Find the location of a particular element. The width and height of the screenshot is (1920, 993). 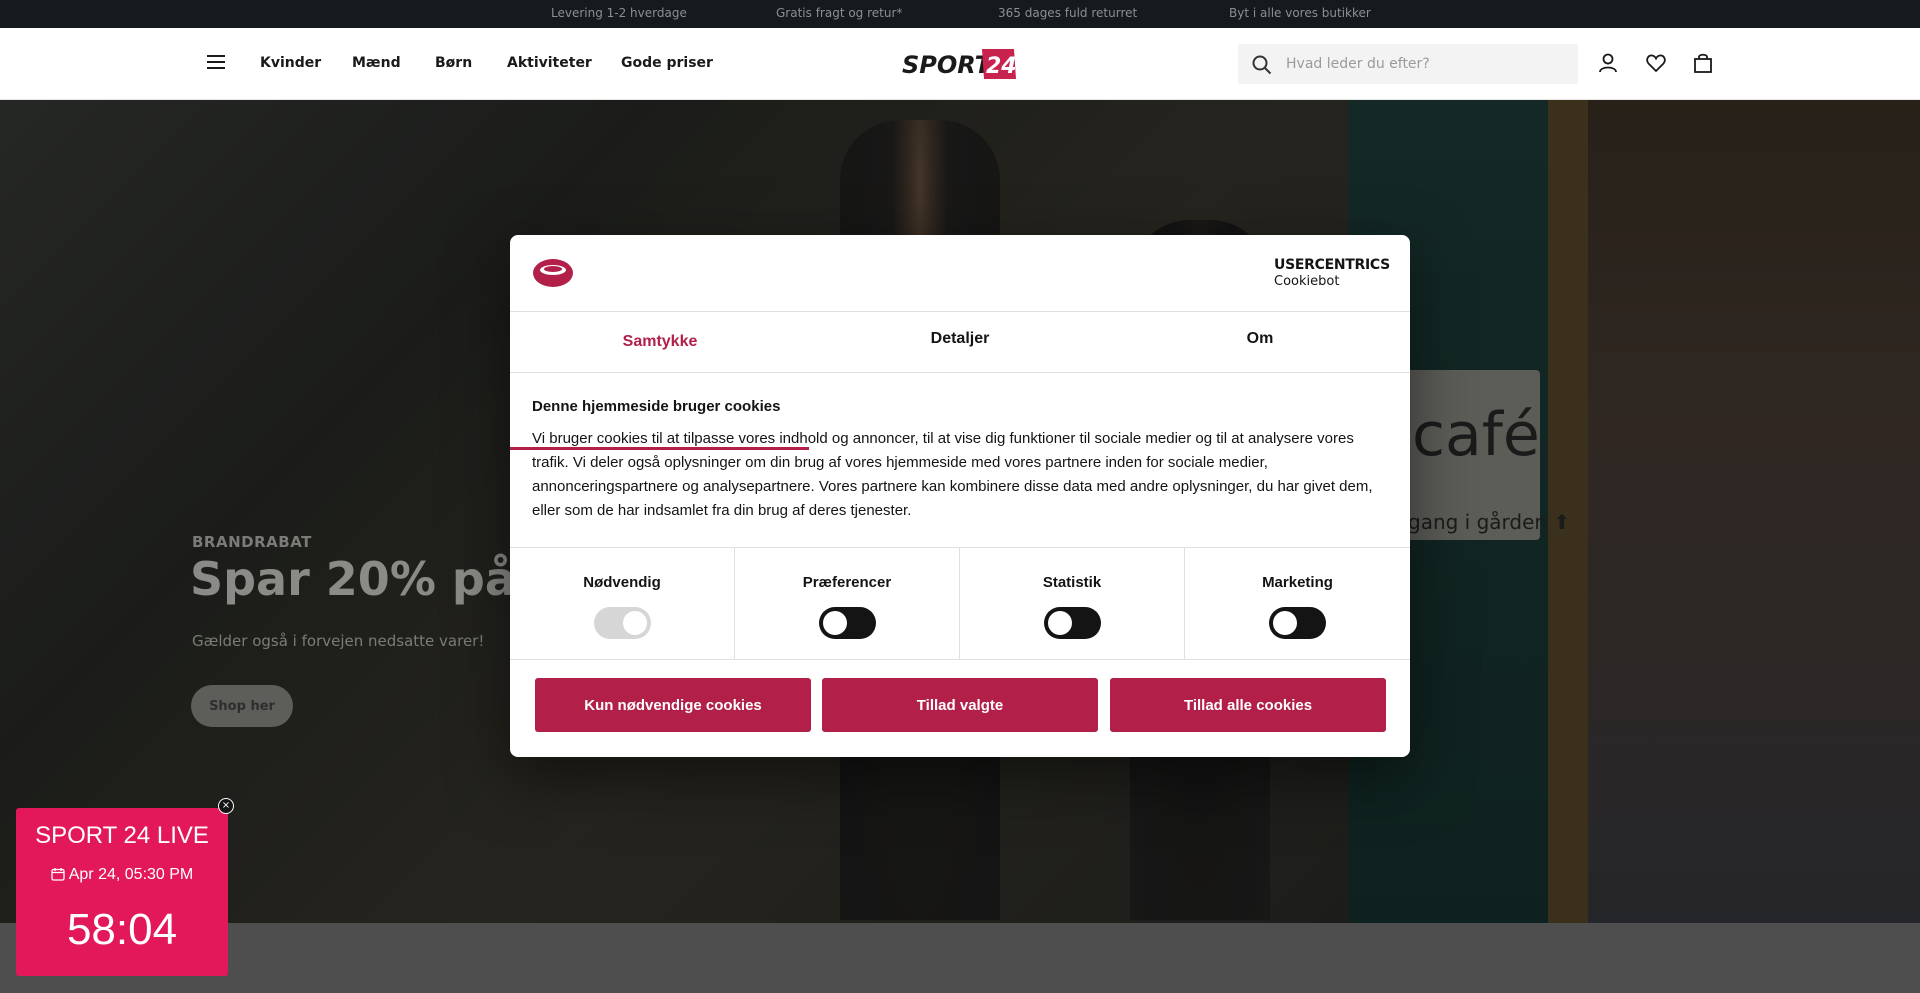

live-widget-date-text: Apr 24, 05:30 PM is located at coordinates (131, 874).